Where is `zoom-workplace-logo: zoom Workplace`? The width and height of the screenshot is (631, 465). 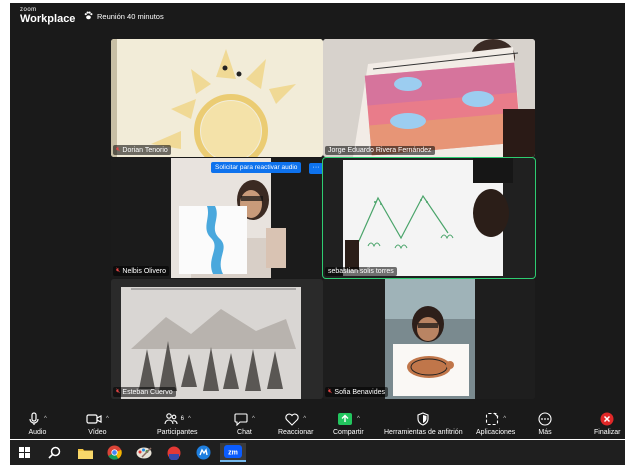
zoom-workplace-logo: zoom Workplace is located at coordinates (47, 16).